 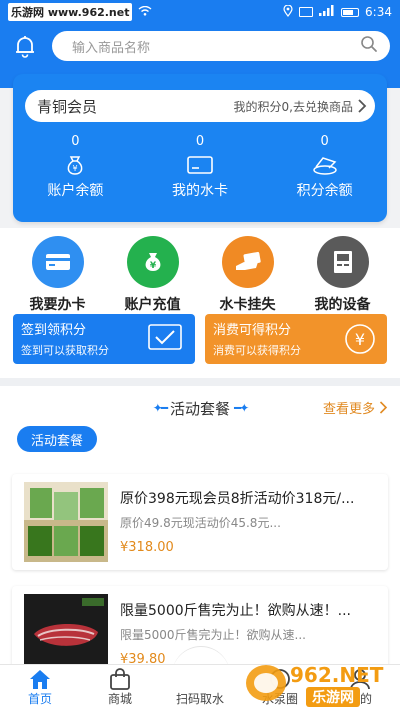 What do you see at coordinates (40, 679) in the screenshot?
I see `home-icon` at bounding box center [40, 679].